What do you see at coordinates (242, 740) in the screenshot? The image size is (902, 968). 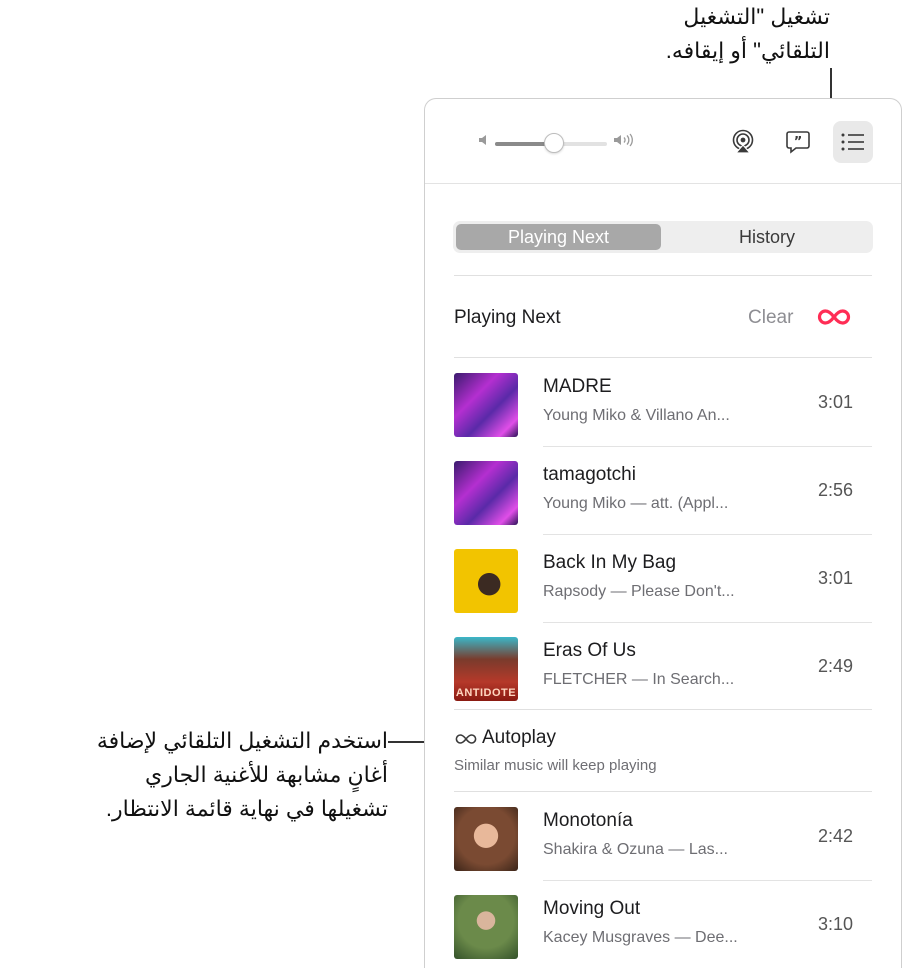 I see `callout-line: استخدم التشغيل التلقائي لإضافة` at bounding box center [242, 740].